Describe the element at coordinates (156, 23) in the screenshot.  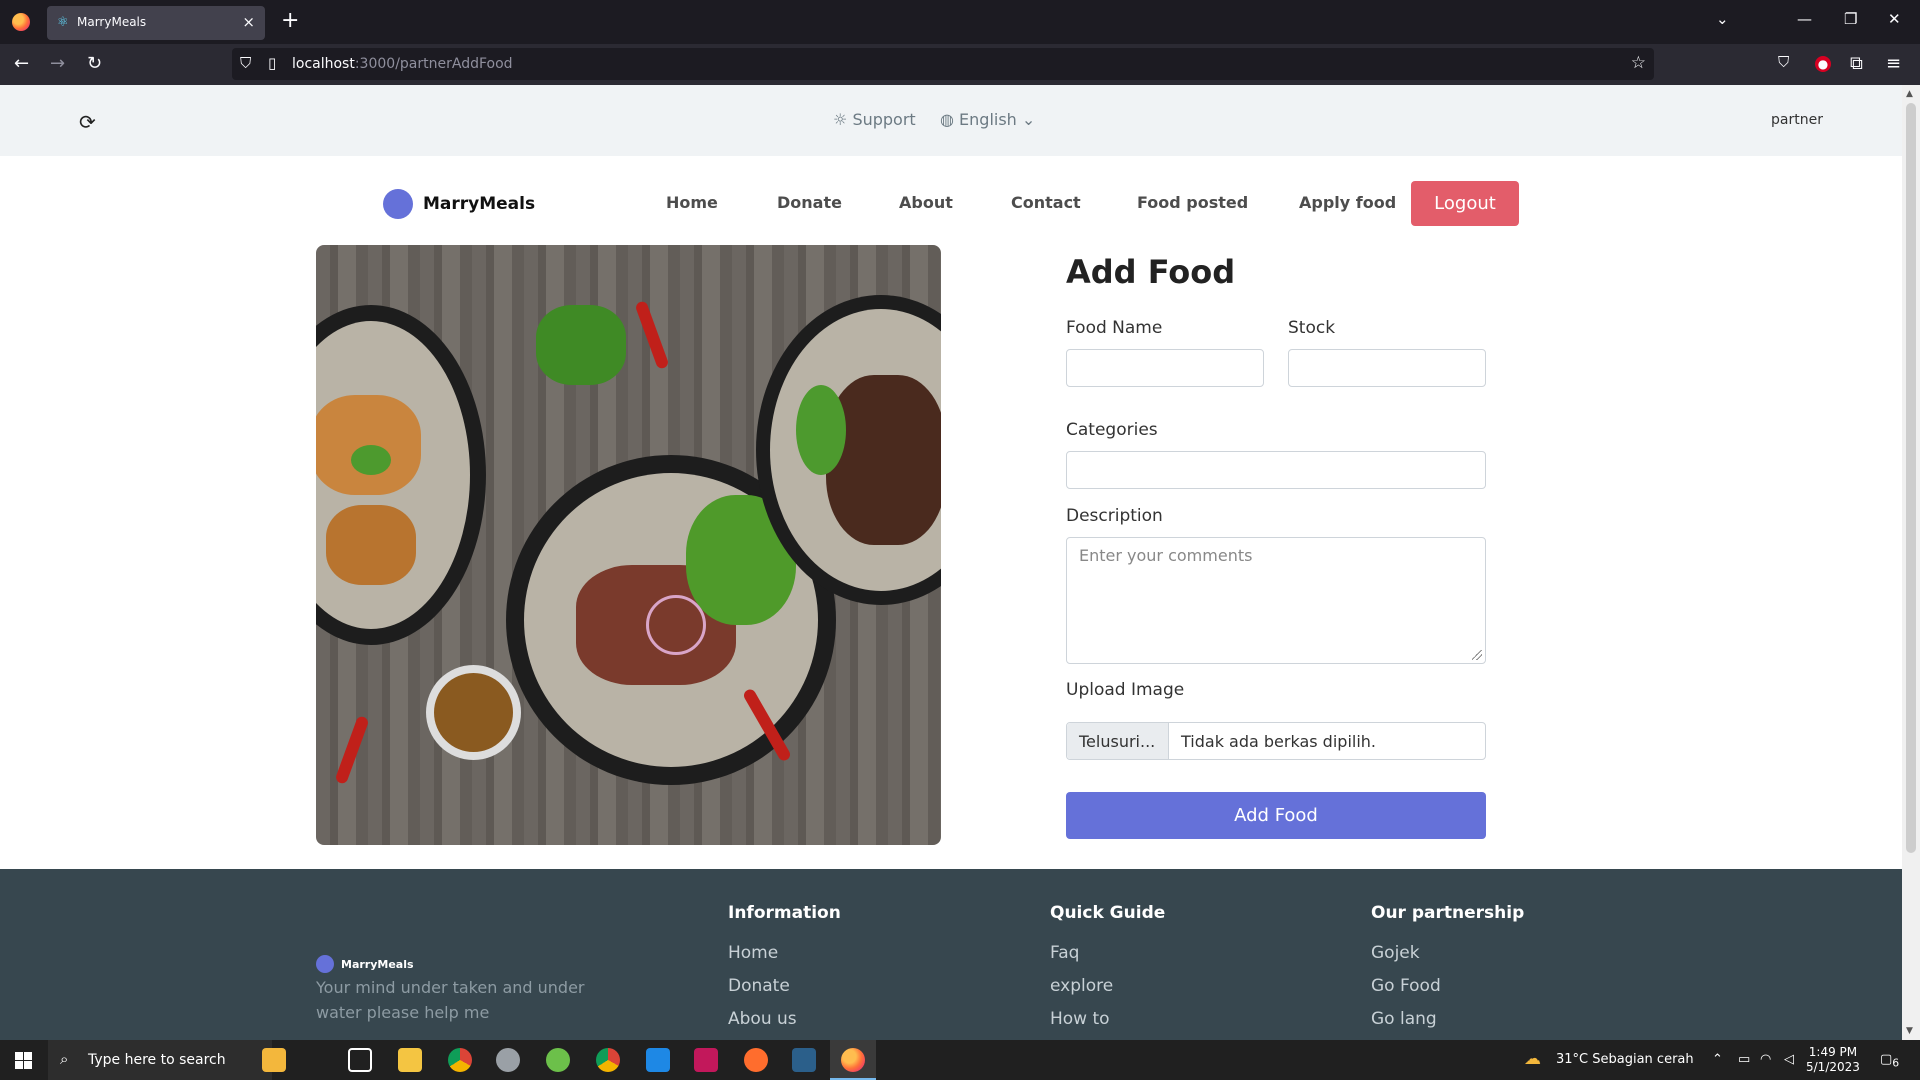
I see `browser-tab: ⚛ MarryMeals ×` at that location.